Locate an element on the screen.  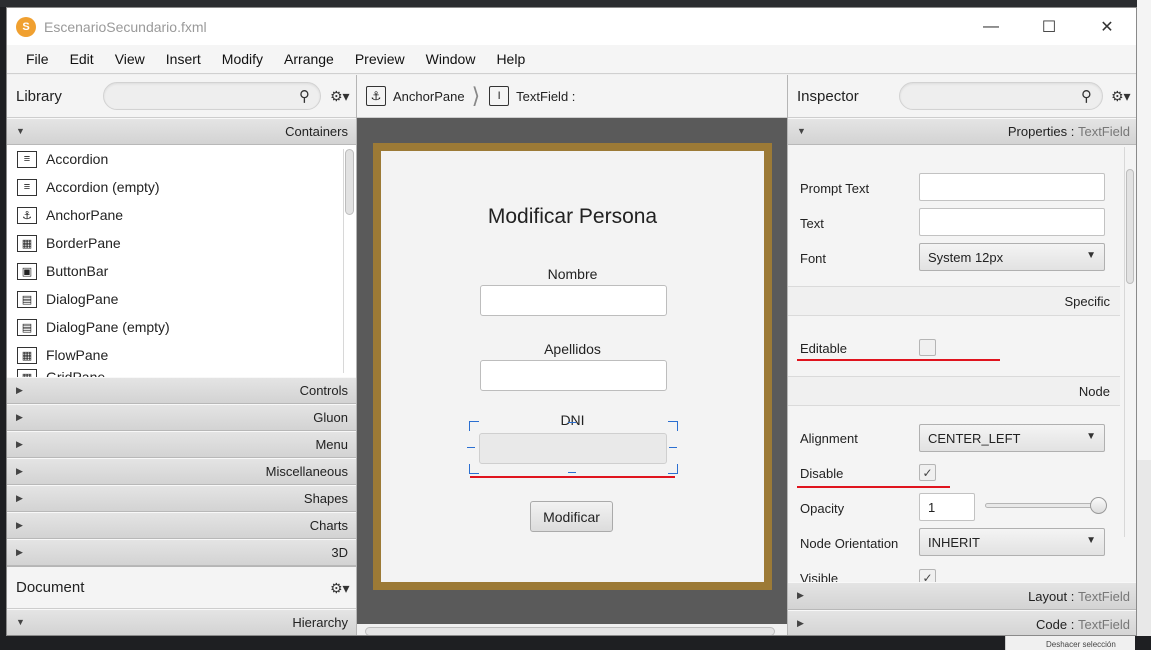
borderpane-icon: ▦ is located at coordinates (27, 243).